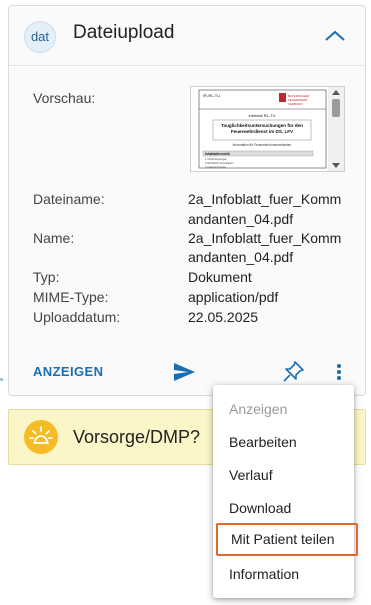  What do you see at coordinates (339, 372) in the screenshot?
I see `more-vertical-icon` at bounding box center [339, 372].